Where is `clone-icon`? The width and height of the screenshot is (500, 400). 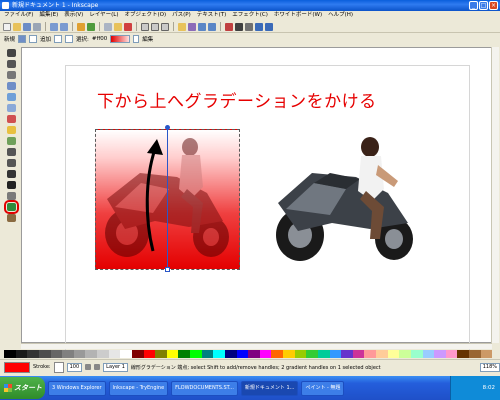
clone-icon is located at coordinates (192, 26).